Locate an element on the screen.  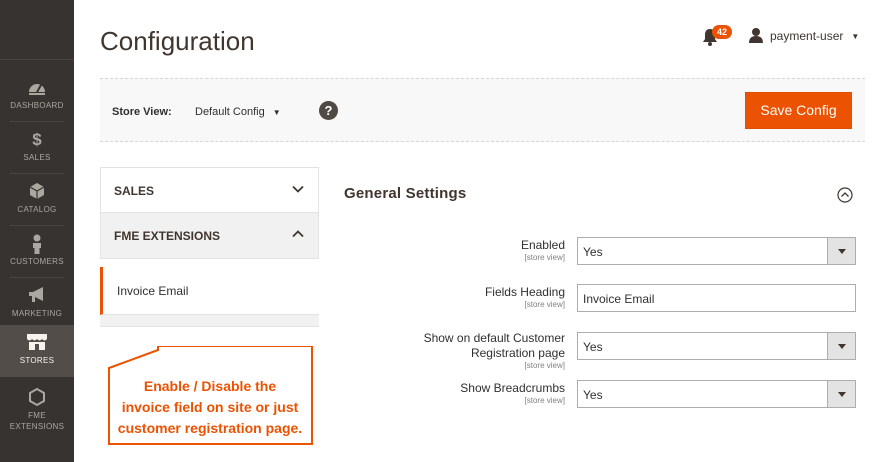
nav-customers: CUSTOMERS is located at coordinates (37, 252).